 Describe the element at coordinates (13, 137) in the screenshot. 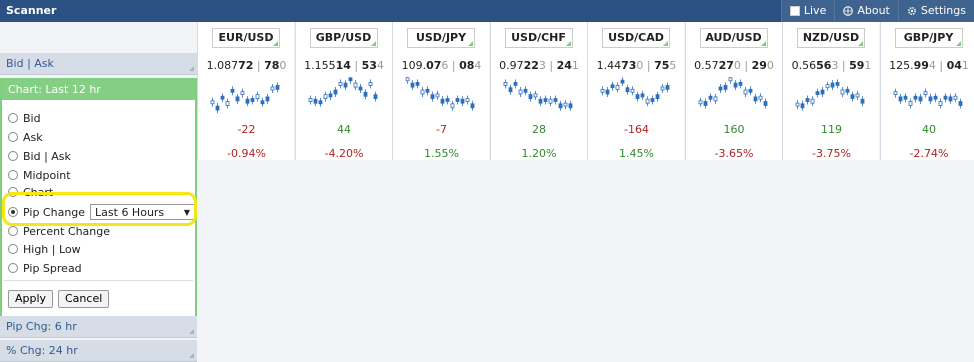

I see `radio-ask` at that location.